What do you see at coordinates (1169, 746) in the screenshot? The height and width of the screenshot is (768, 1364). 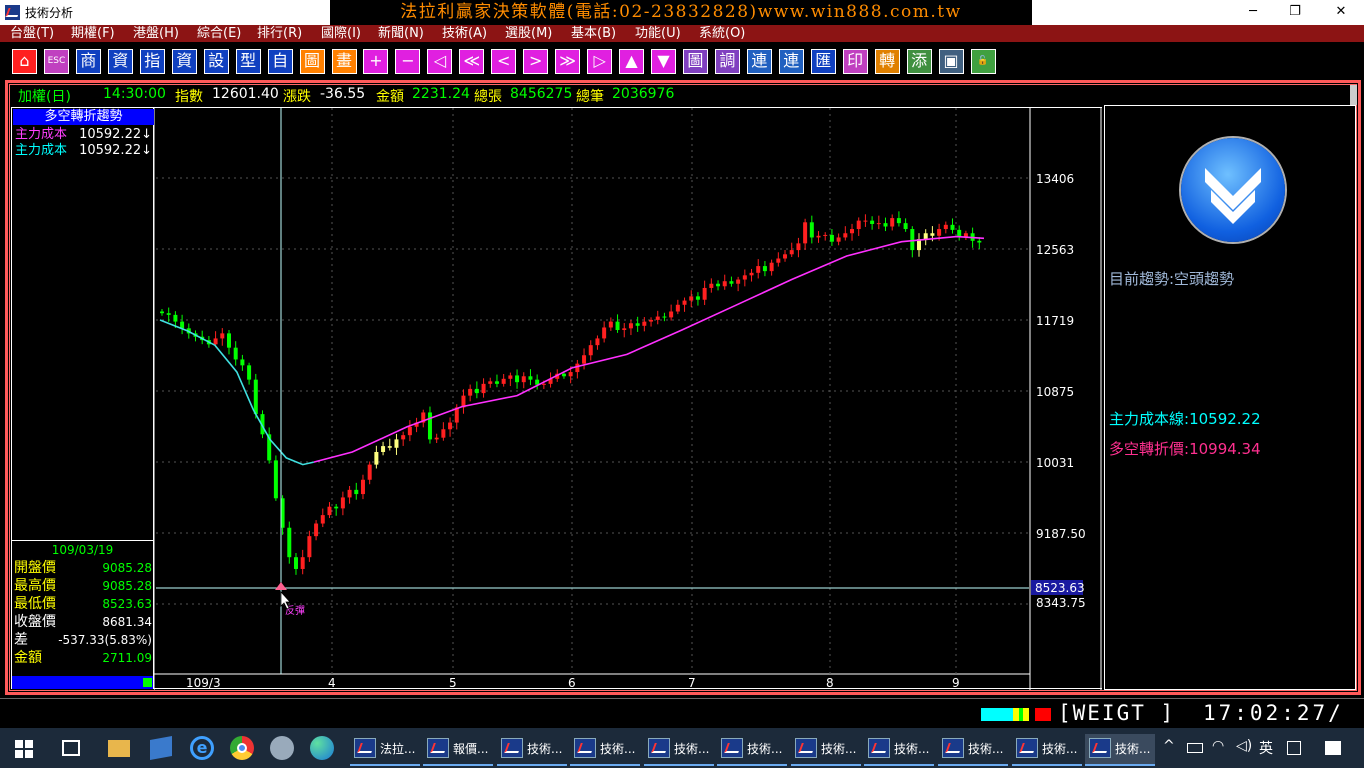 I see `chevron-up-icon: ^` at bounding box center [1169, 746].